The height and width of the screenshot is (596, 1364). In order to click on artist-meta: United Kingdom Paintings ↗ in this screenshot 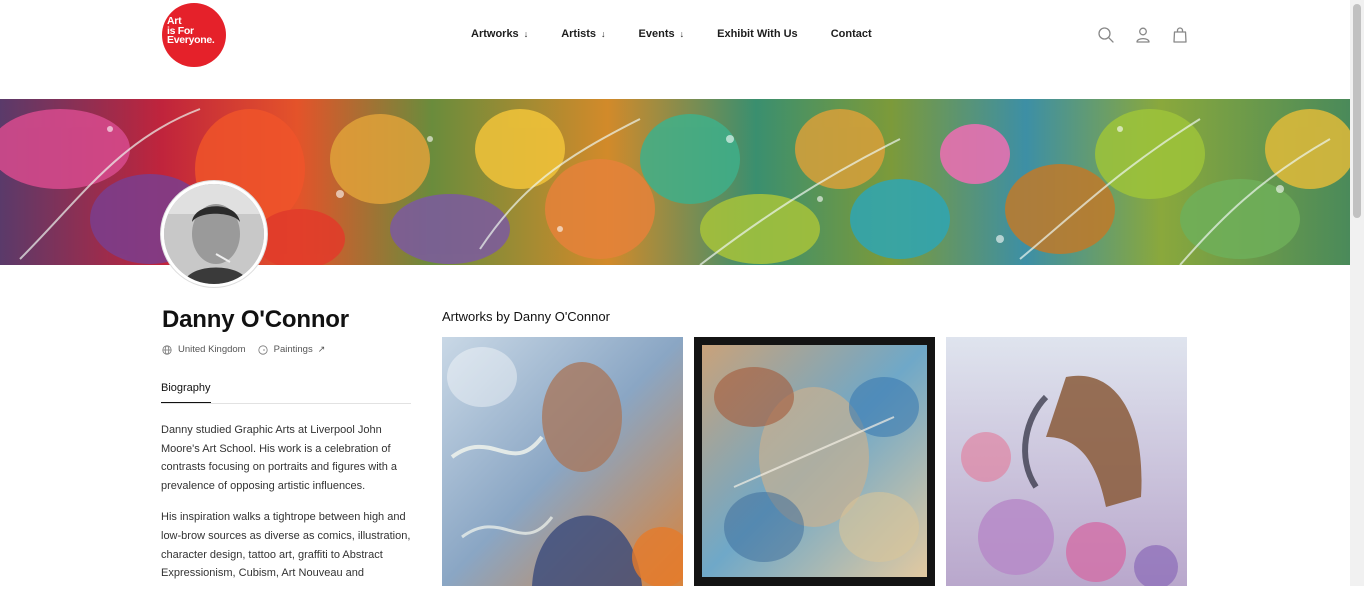, I will do `click(249, 349)`.